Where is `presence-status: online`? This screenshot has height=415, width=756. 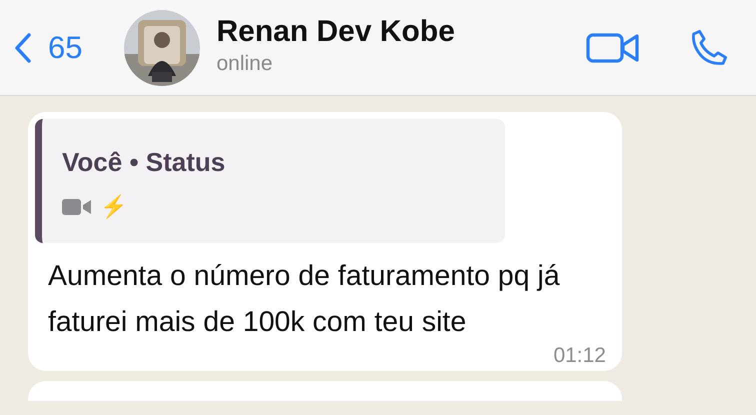 presence-status: online is located at coordinates (245, 64).